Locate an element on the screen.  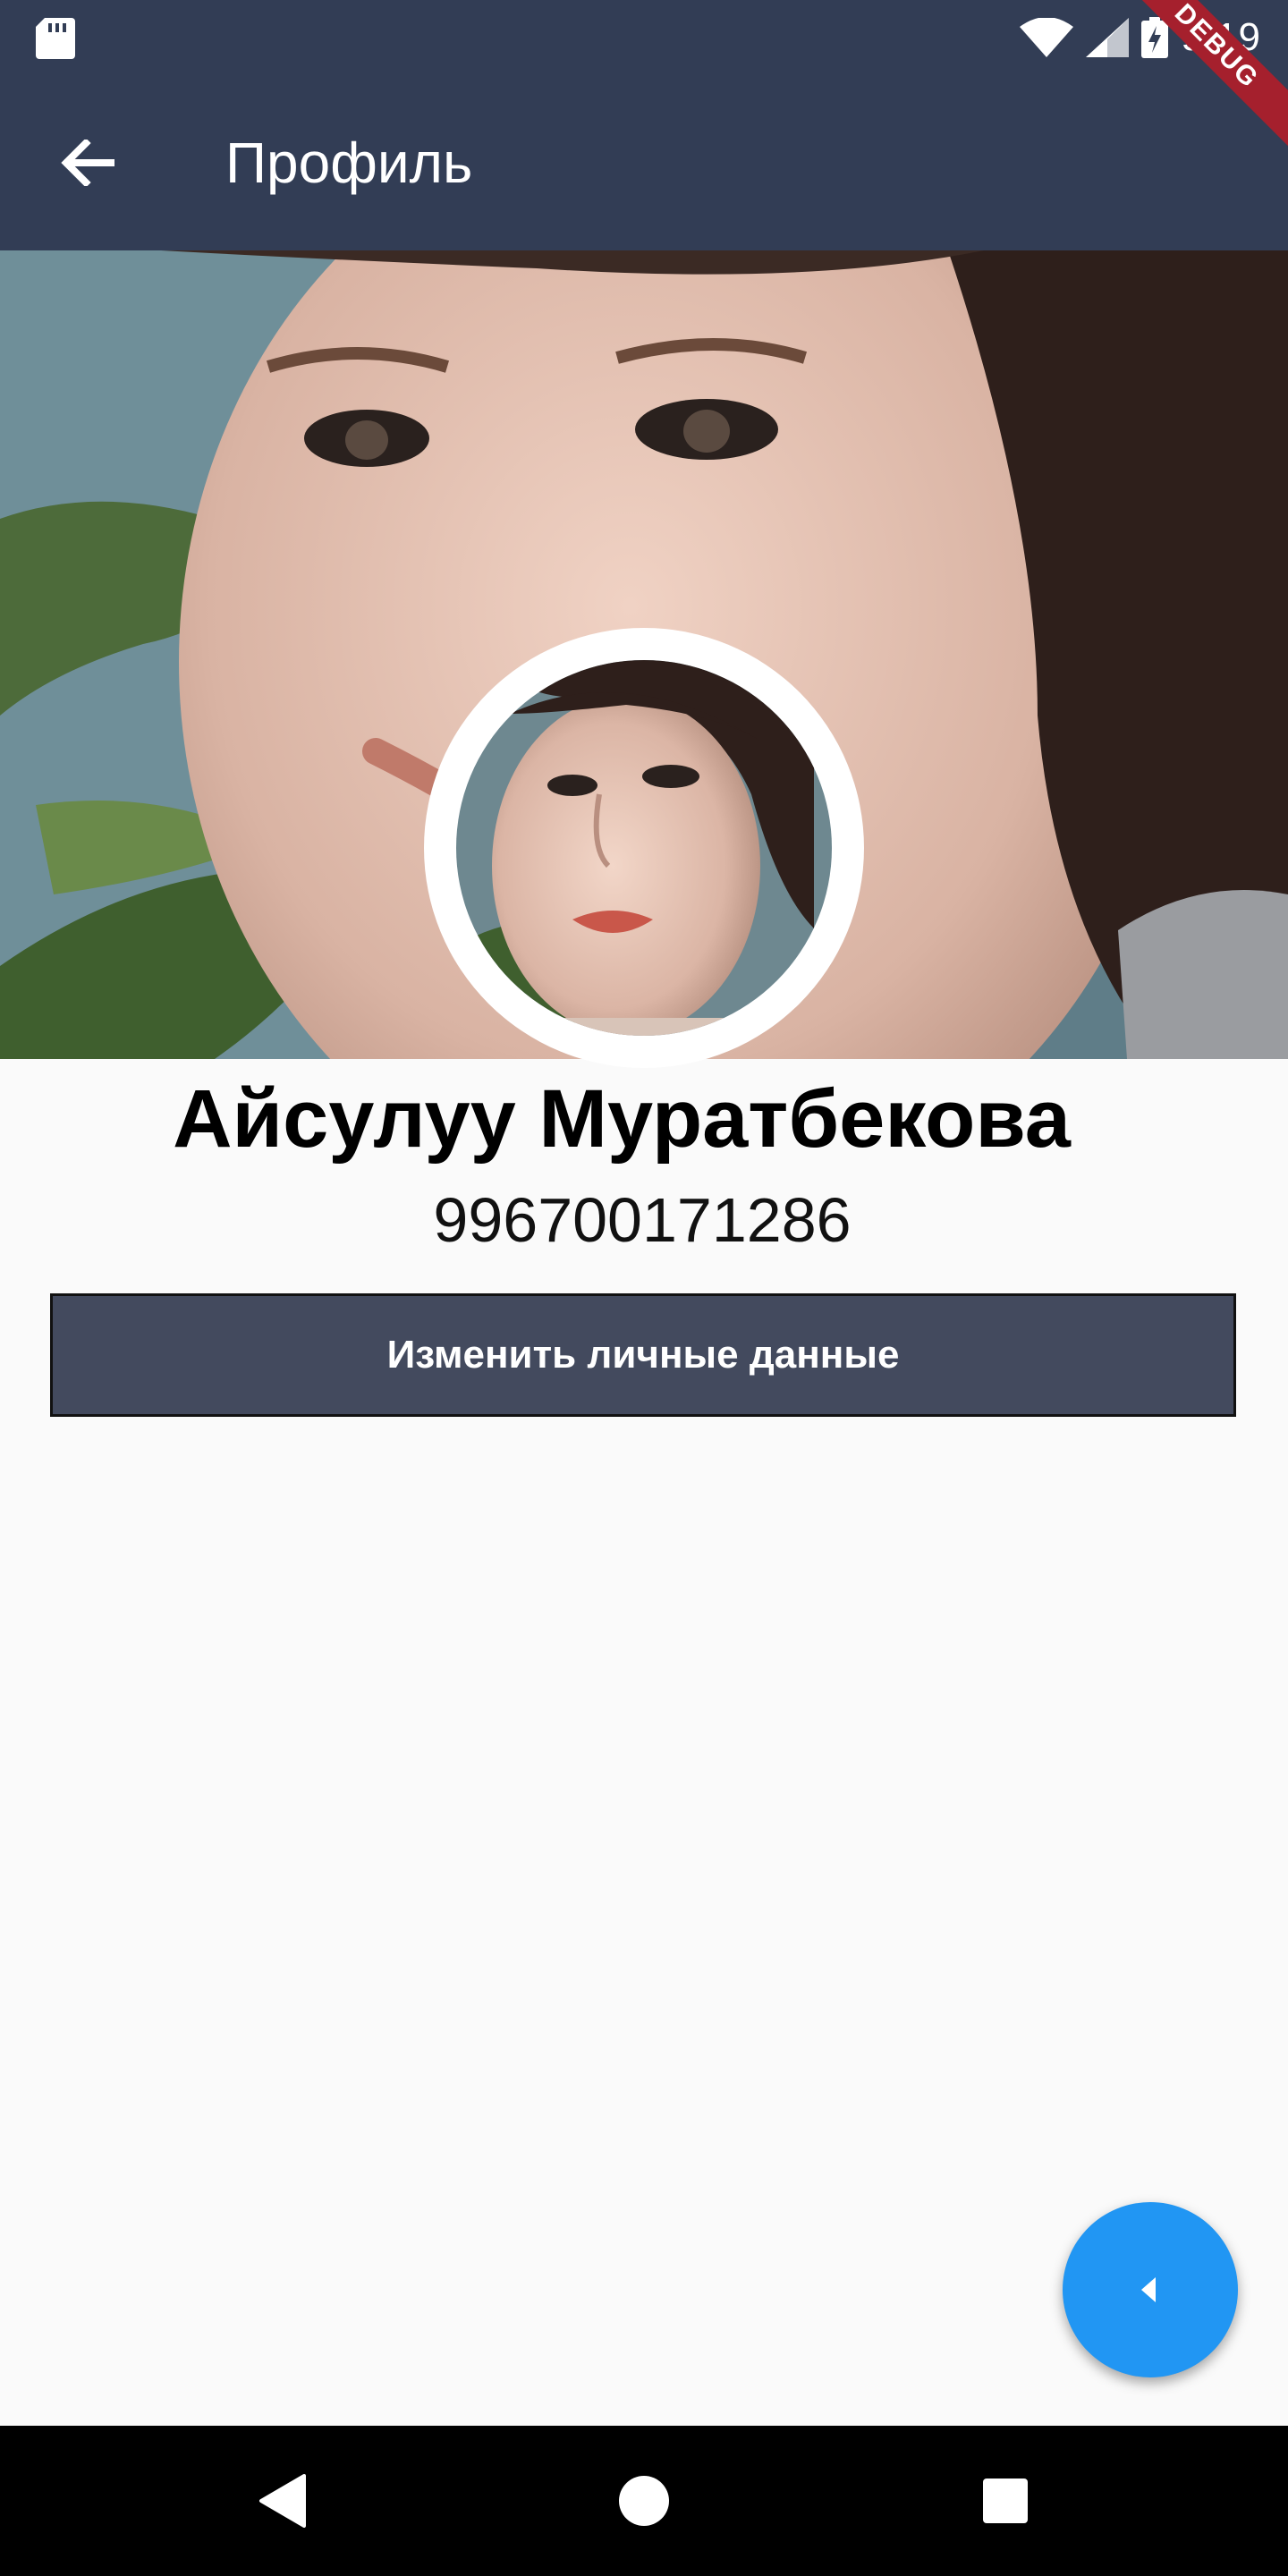
nav-recents-button is located at coordinates (1005, 2501).